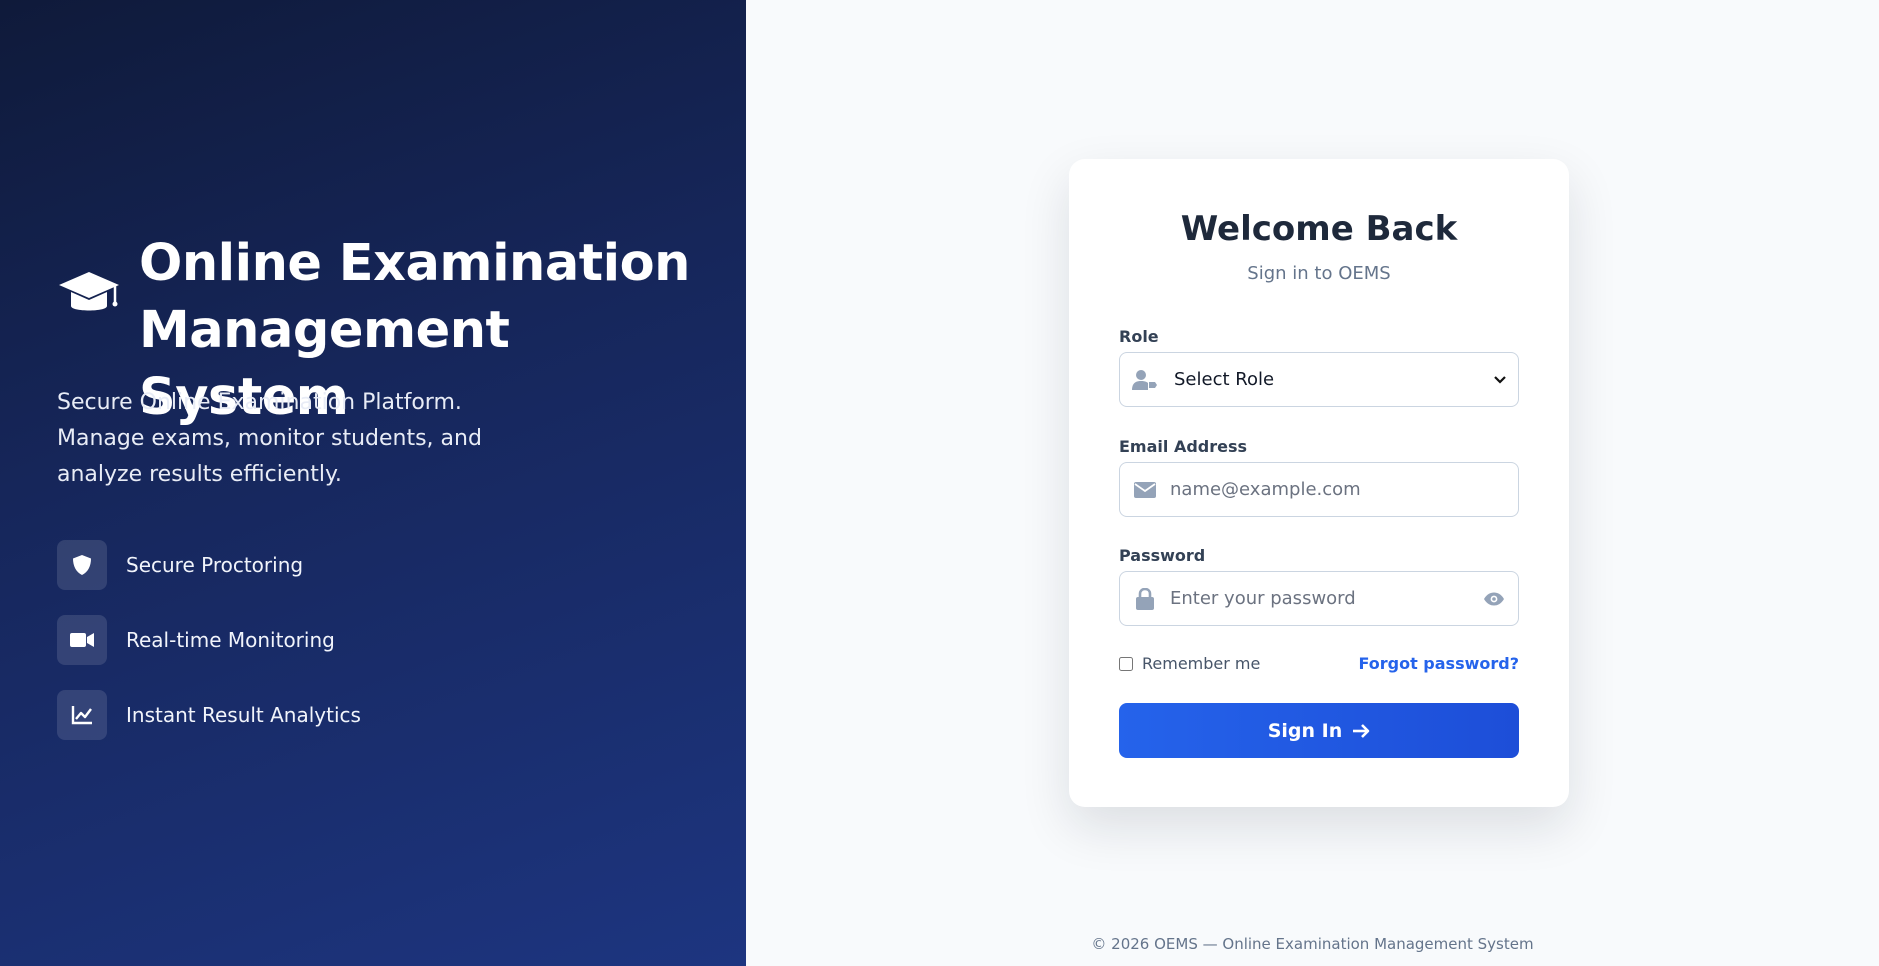  Describe the element at coordinates (1319, 229) in the screenshot. I see `card-title: Welcome Back` at that location.